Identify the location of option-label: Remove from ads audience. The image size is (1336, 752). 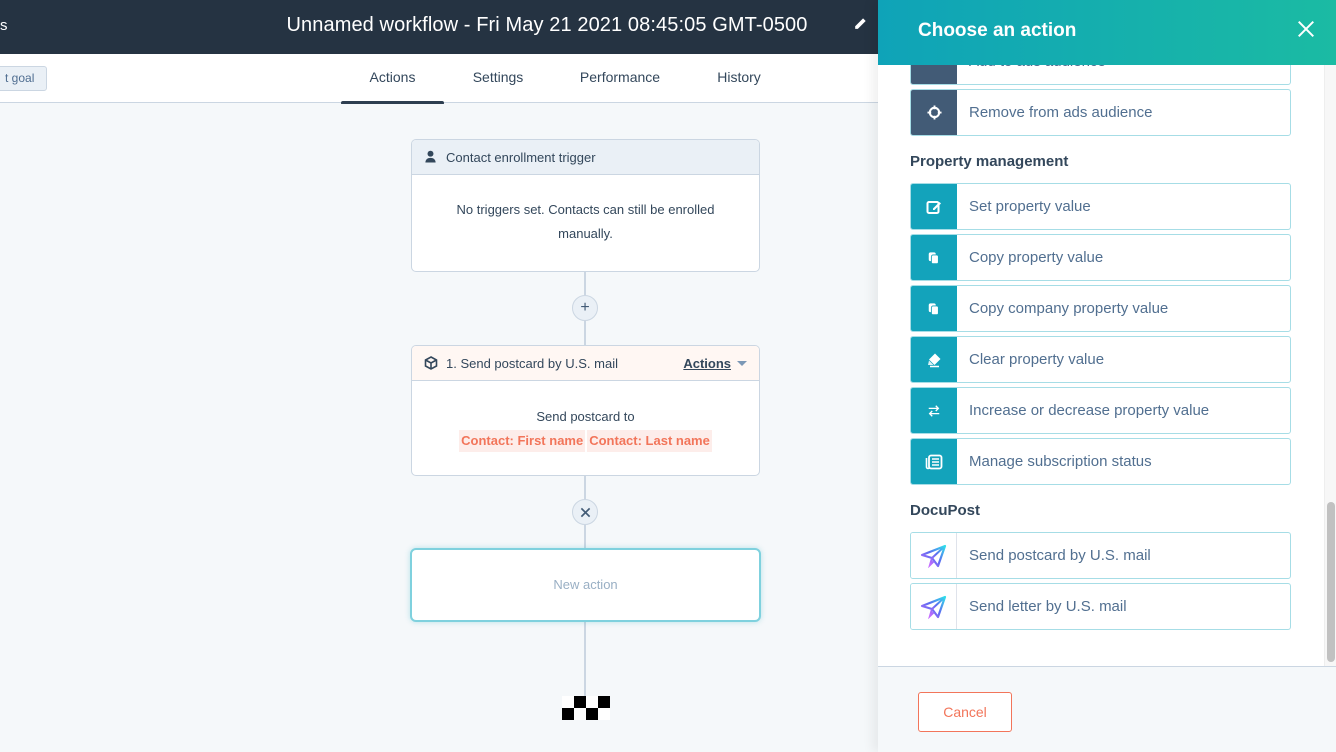
(1061, 112).